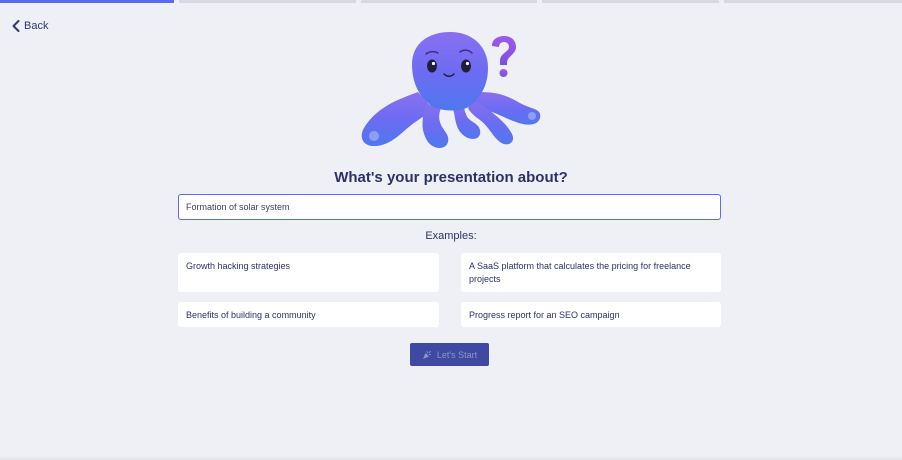  Describe the element at coordinates (36, 26) in the screenshot. I see `back-label: Back` at that location.